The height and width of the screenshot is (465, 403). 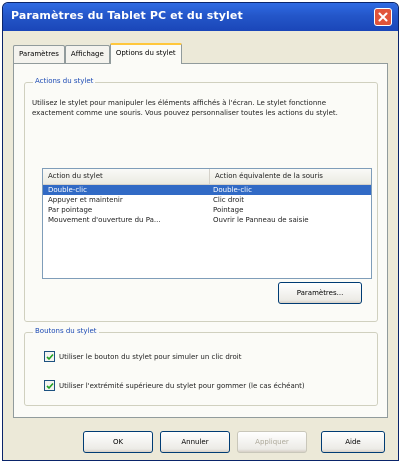 I want to click on window-title: Paramètres du Tablet PC et du stylet, so click(x=127, y=15).